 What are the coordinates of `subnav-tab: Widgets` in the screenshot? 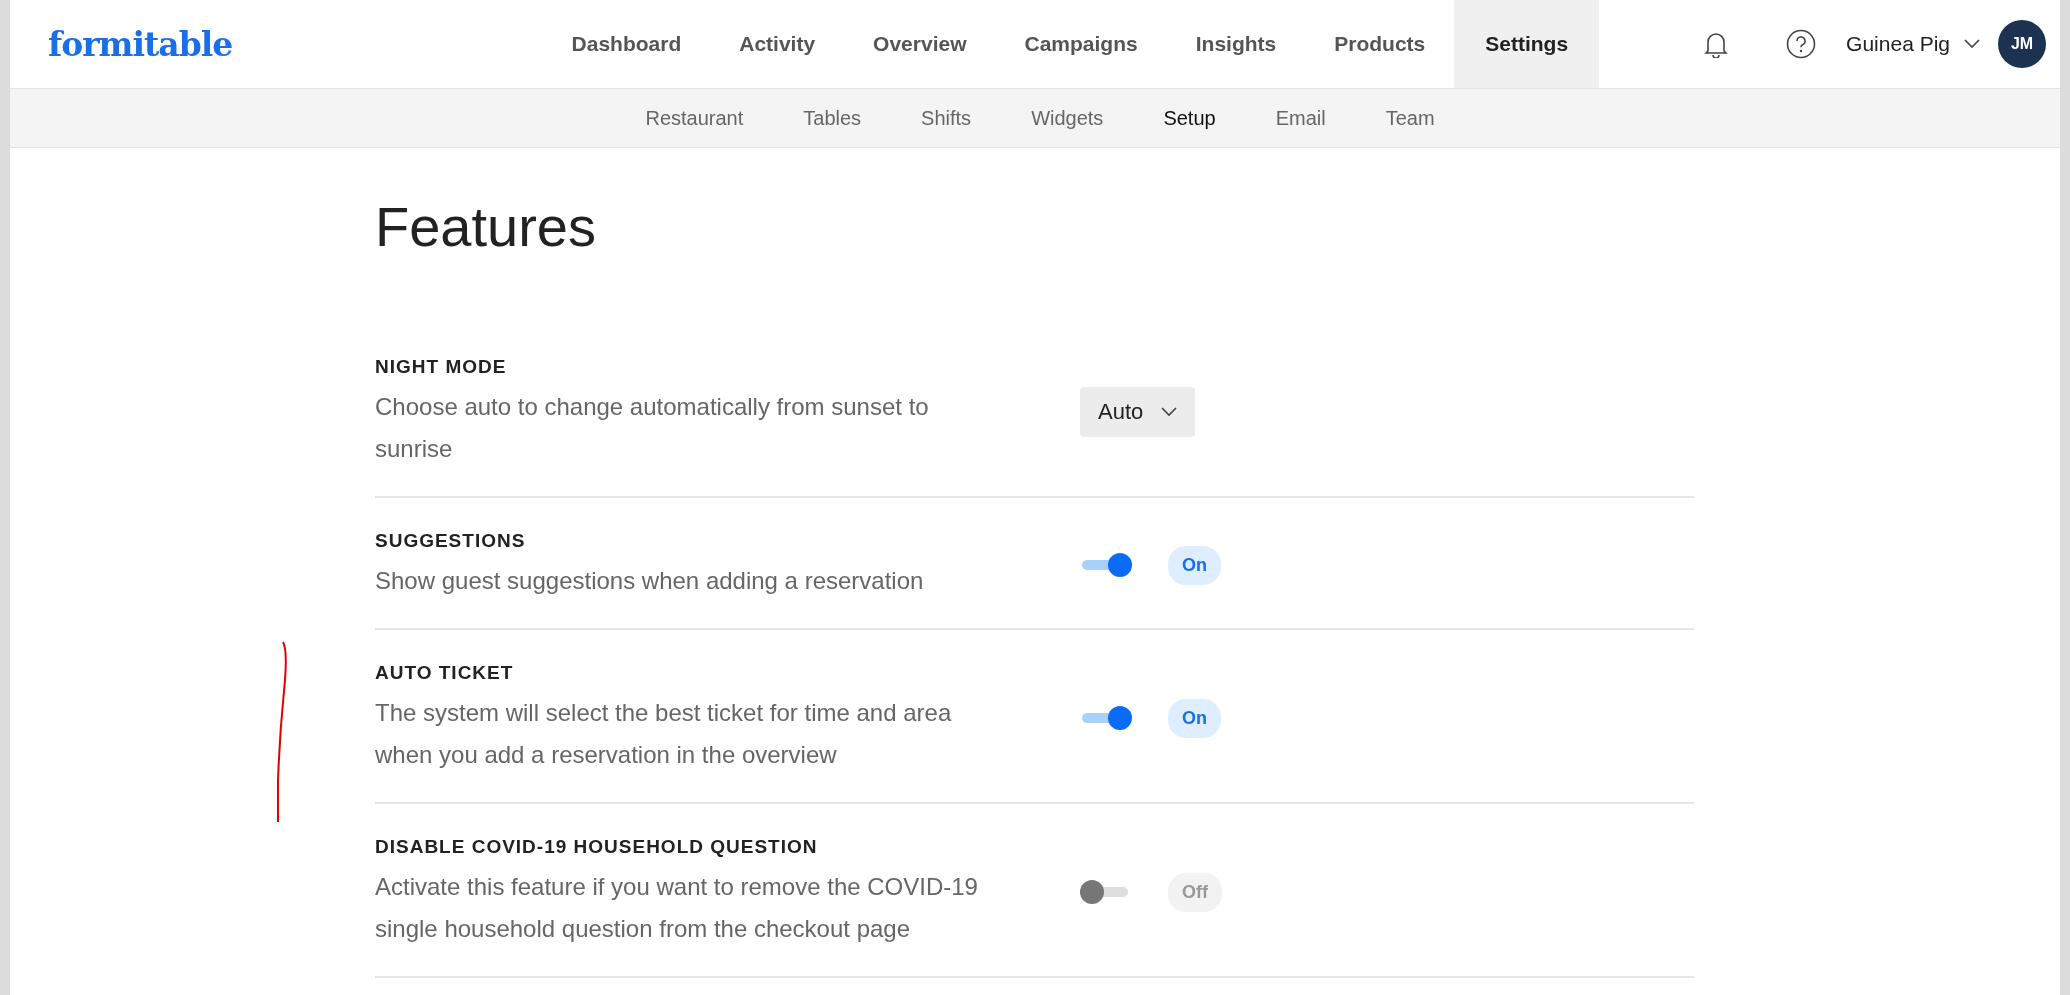 It's located at (1067, 118).